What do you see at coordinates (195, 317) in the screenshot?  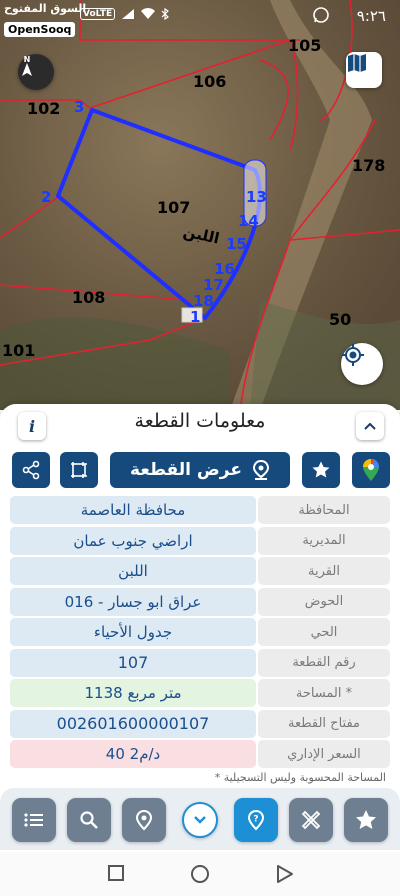 I see `vertex-label: 1` at bounding box center [195, 317].